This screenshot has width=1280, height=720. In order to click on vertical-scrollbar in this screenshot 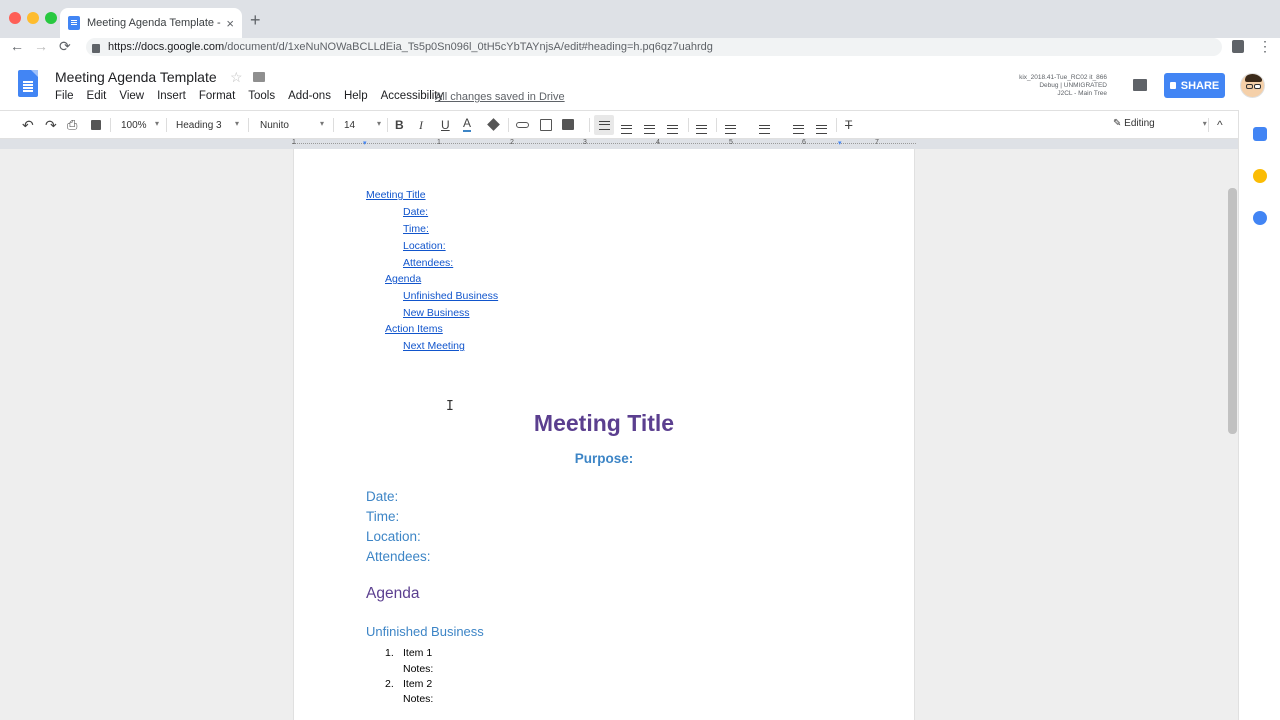, I will do `click(1232, 311)`.